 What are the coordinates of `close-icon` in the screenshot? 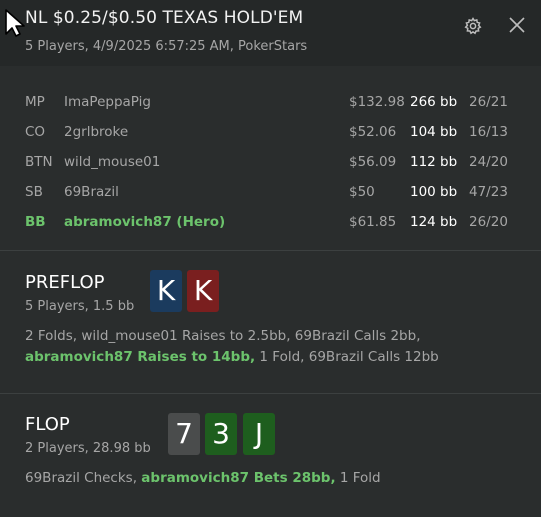 It's located at (517, 25).